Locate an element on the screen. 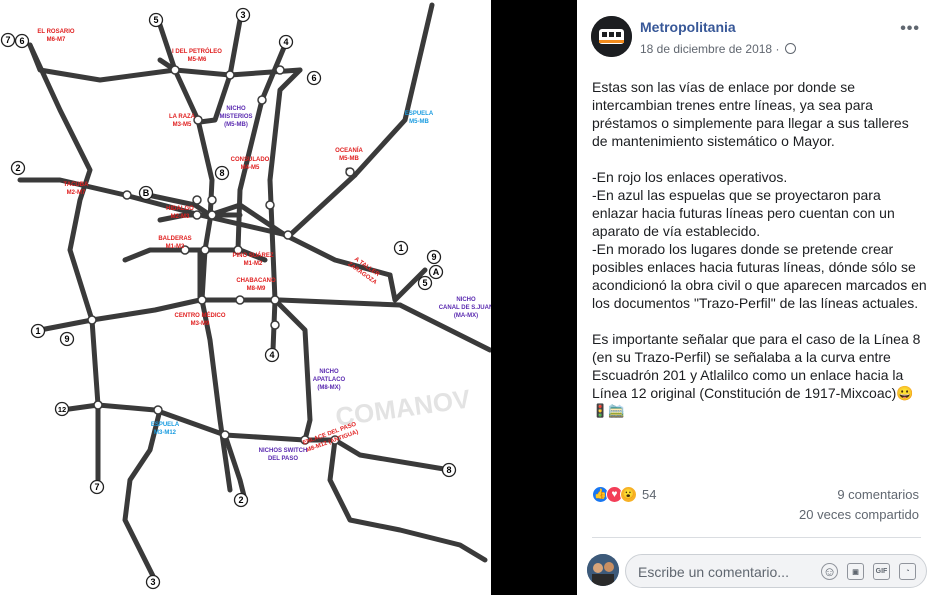 This screenshot has height=595, width=936. emoji-line: 🚦🚞 is located at coordinates (608, 410).